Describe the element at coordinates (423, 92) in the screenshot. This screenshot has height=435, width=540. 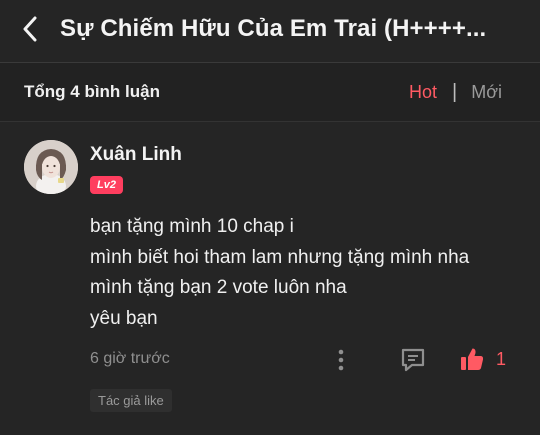
I see `tab-hot: Hot` at that location.